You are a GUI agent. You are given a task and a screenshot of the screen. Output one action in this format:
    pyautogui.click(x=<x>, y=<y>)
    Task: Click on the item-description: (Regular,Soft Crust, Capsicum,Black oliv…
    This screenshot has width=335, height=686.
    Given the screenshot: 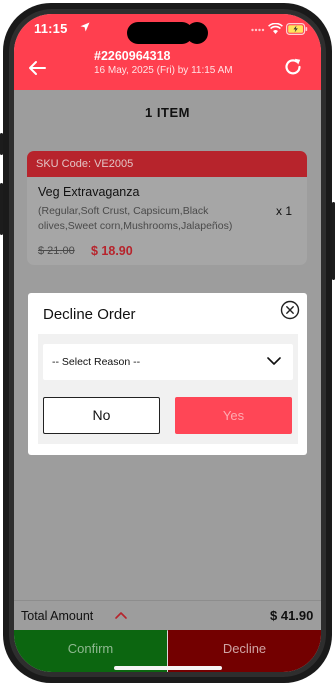 What is the action you would take?
    pyautogui.click(x=135, y=218)
    